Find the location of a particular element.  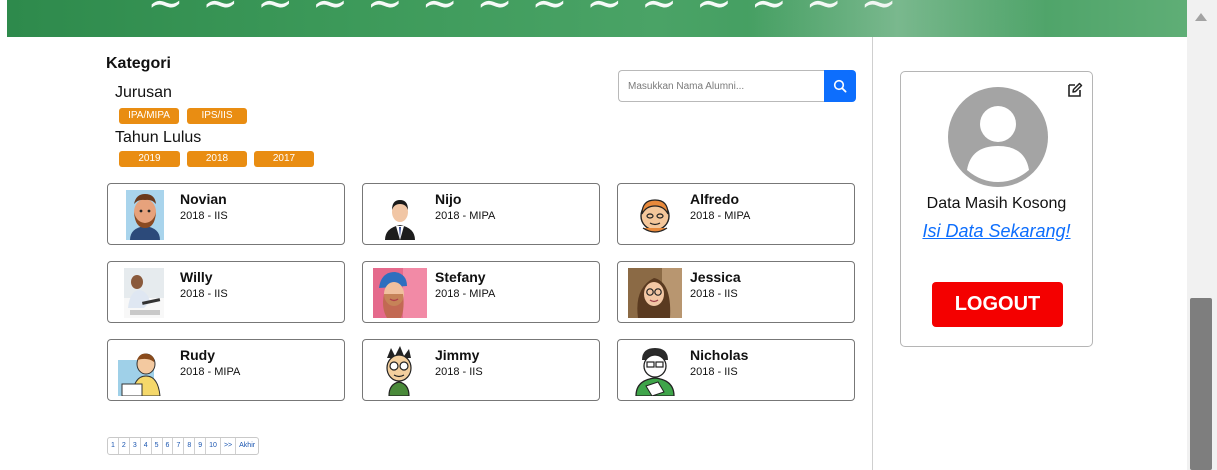

scroll-thumb is located at coordinates (1201, 384).